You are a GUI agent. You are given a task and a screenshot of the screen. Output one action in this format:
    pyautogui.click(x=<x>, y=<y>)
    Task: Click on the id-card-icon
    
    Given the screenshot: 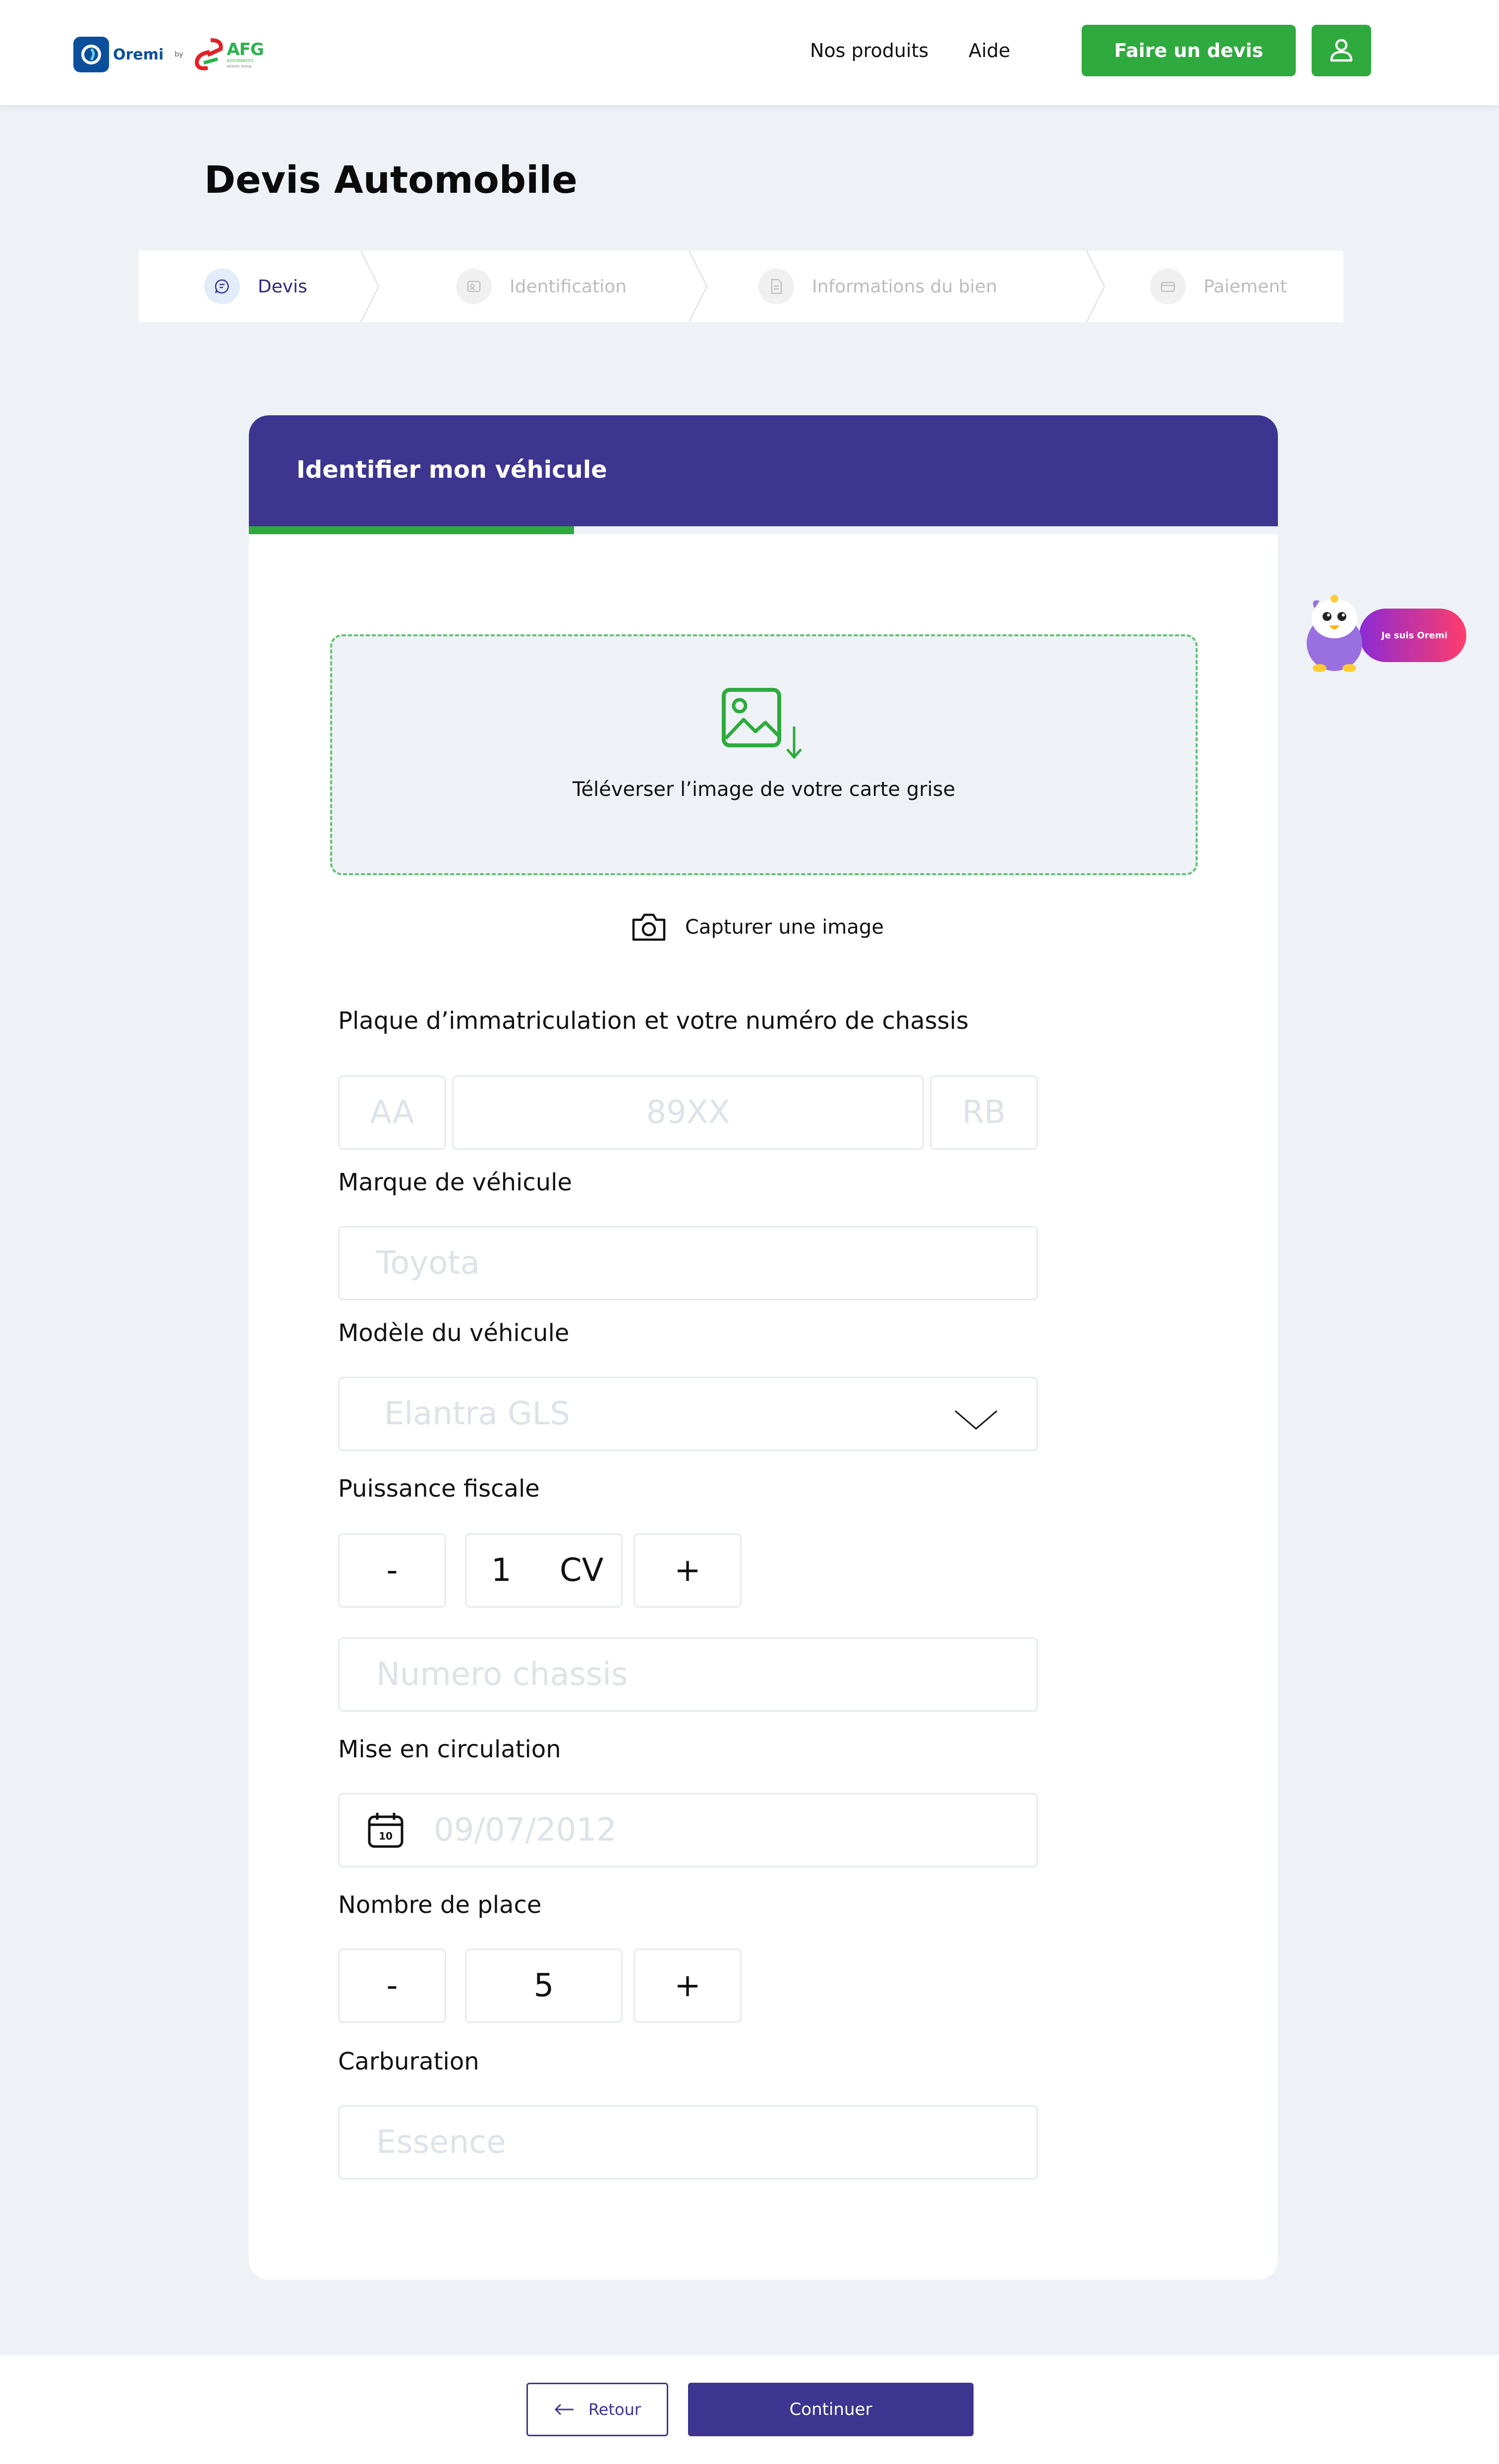 What is the action you would take?
    pyautogui.click(x=474, y=286)
    